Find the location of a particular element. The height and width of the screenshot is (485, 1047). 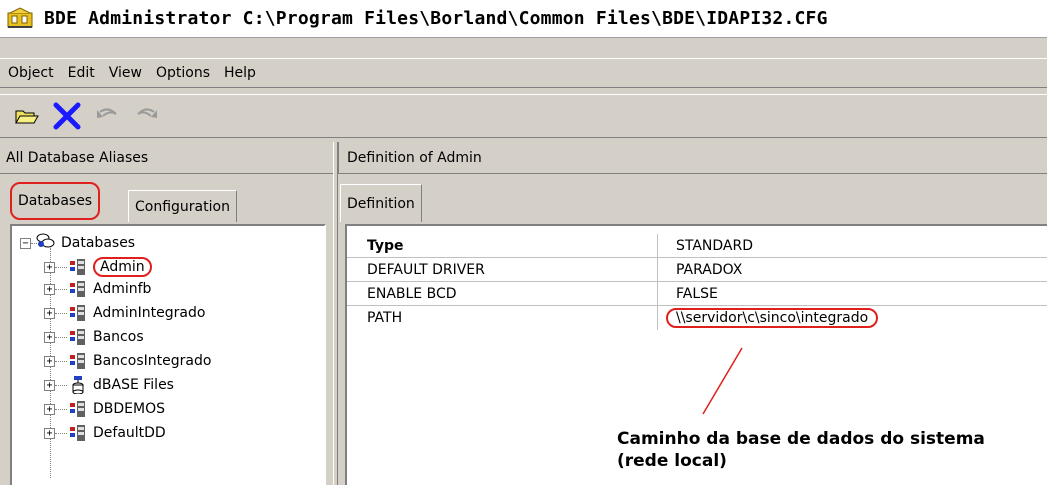

bde-app-icon is located at coordinates (20, 18).